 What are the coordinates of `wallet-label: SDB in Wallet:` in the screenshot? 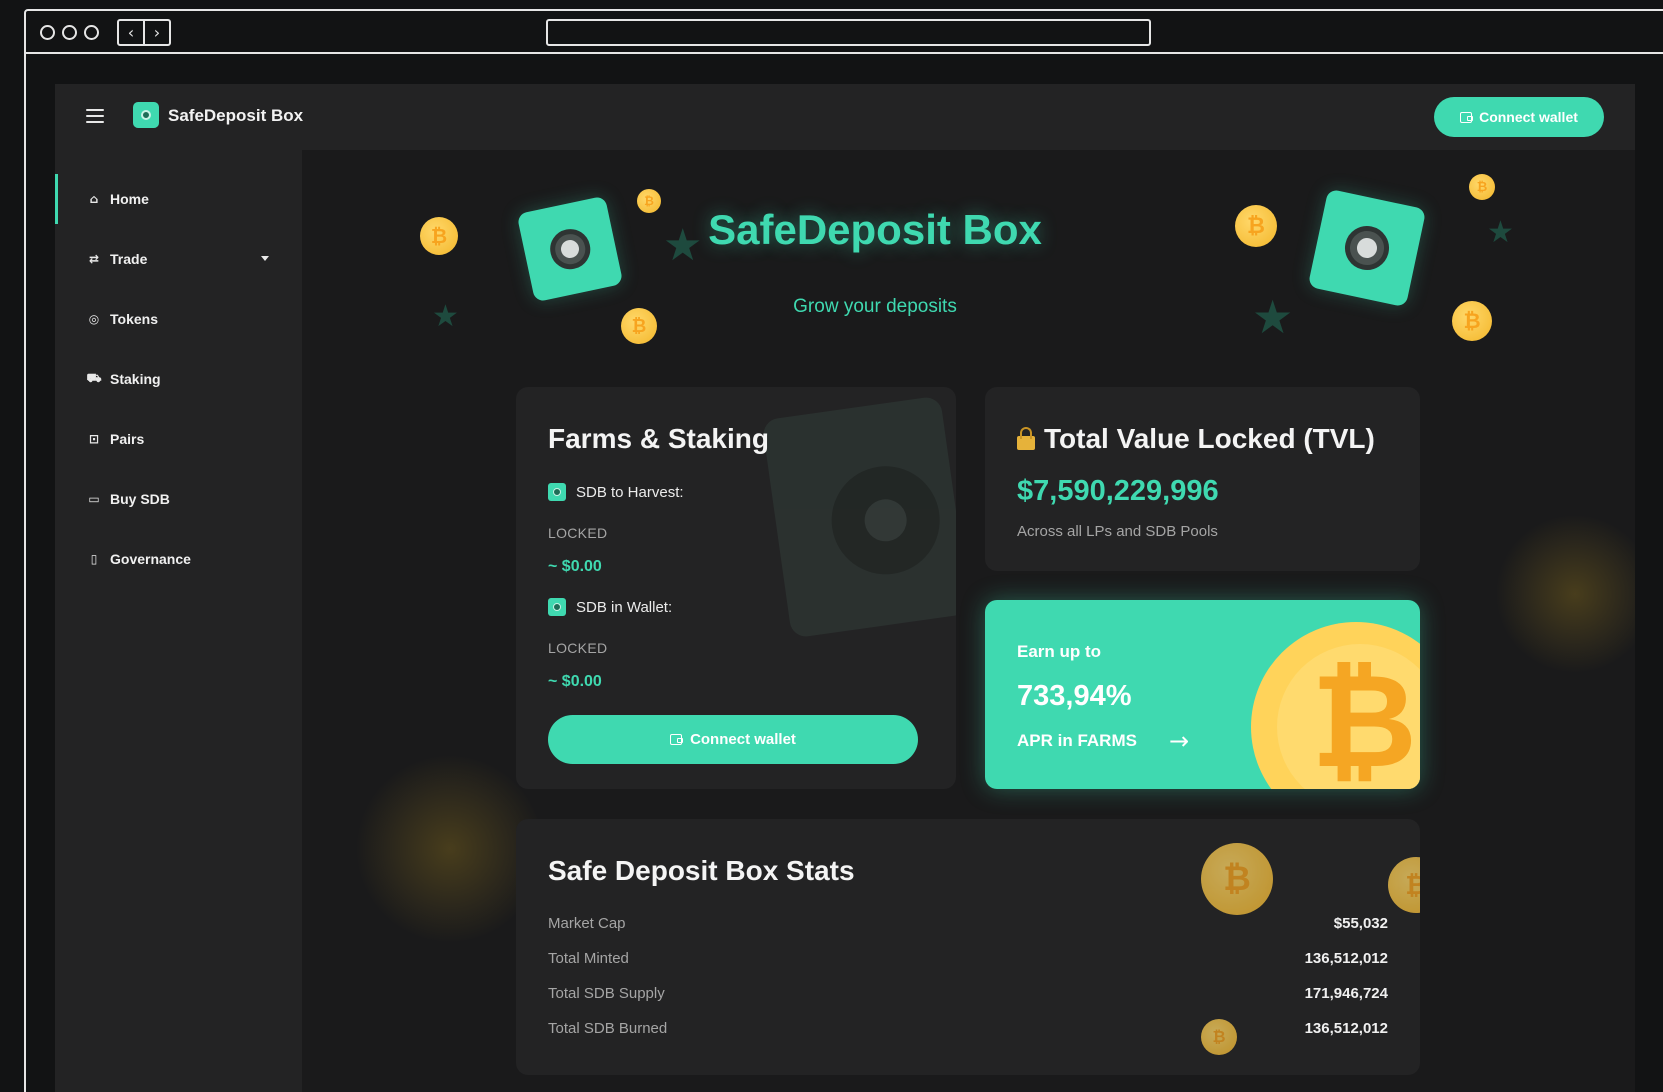 It's located at (610, 607).